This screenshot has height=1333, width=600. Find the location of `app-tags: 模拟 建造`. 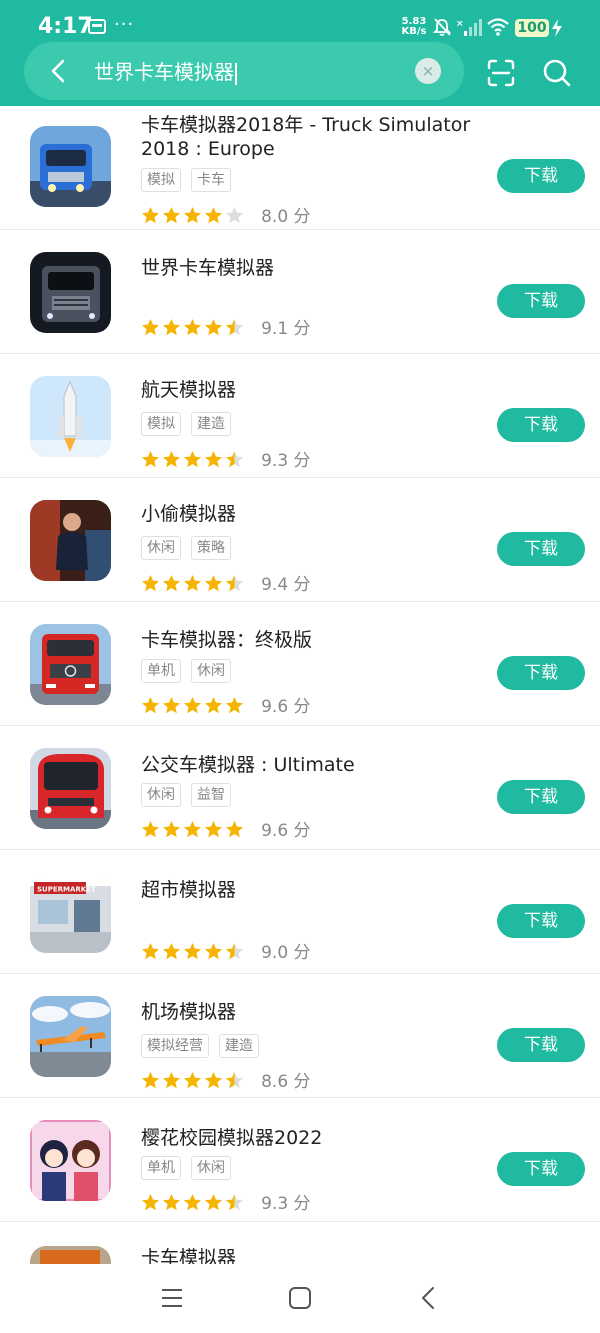

app-tags: 模拟 建造 is located at coordinates (191, 424).